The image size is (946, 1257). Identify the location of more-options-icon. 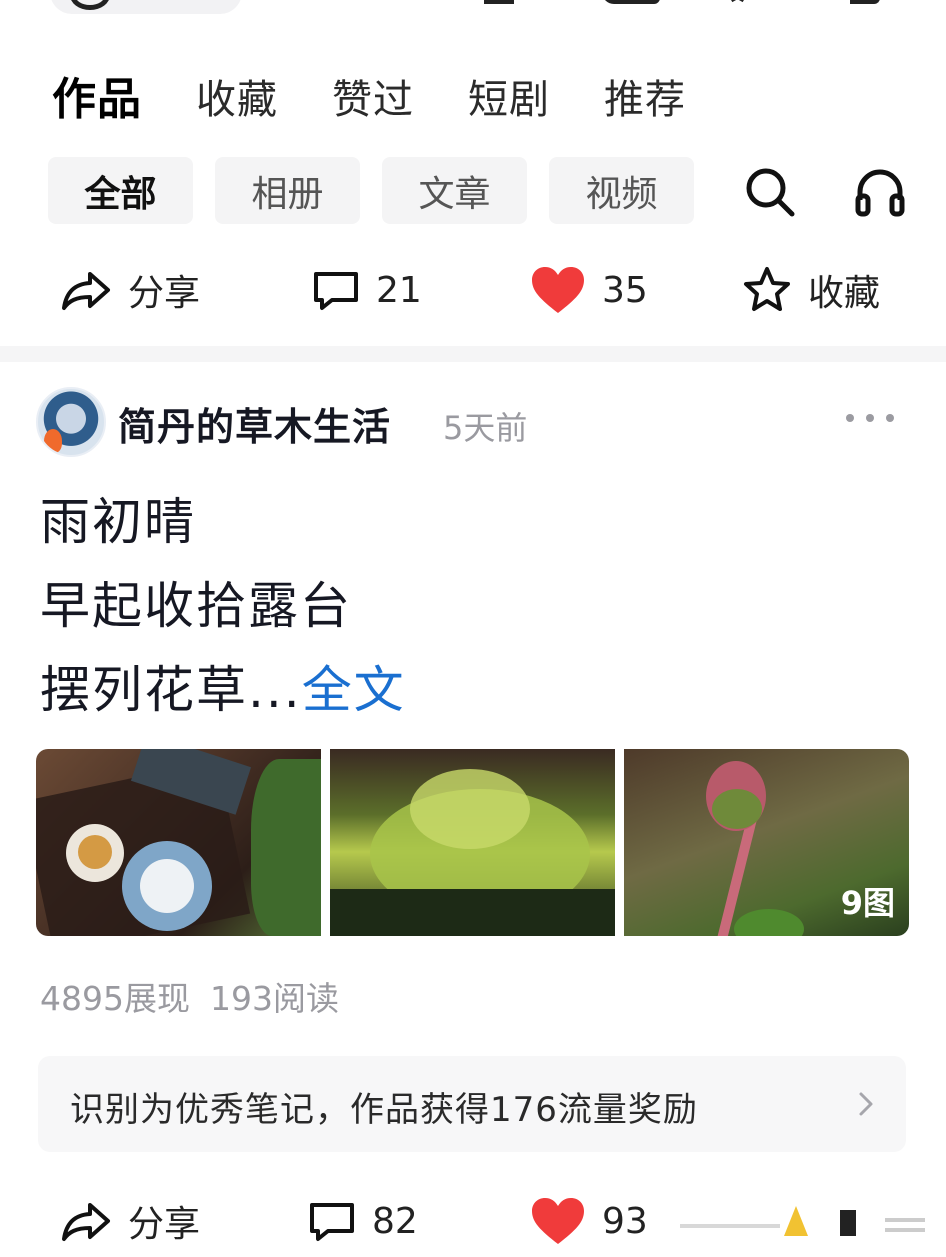
(870, 418).